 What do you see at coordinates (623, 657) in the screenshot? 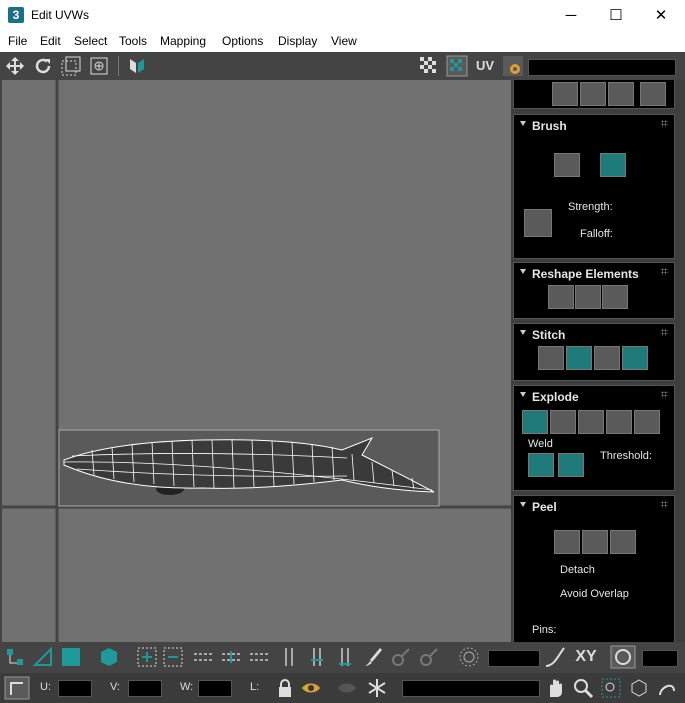
I see `edge-distance-icon` at bounding box center [623, 657].